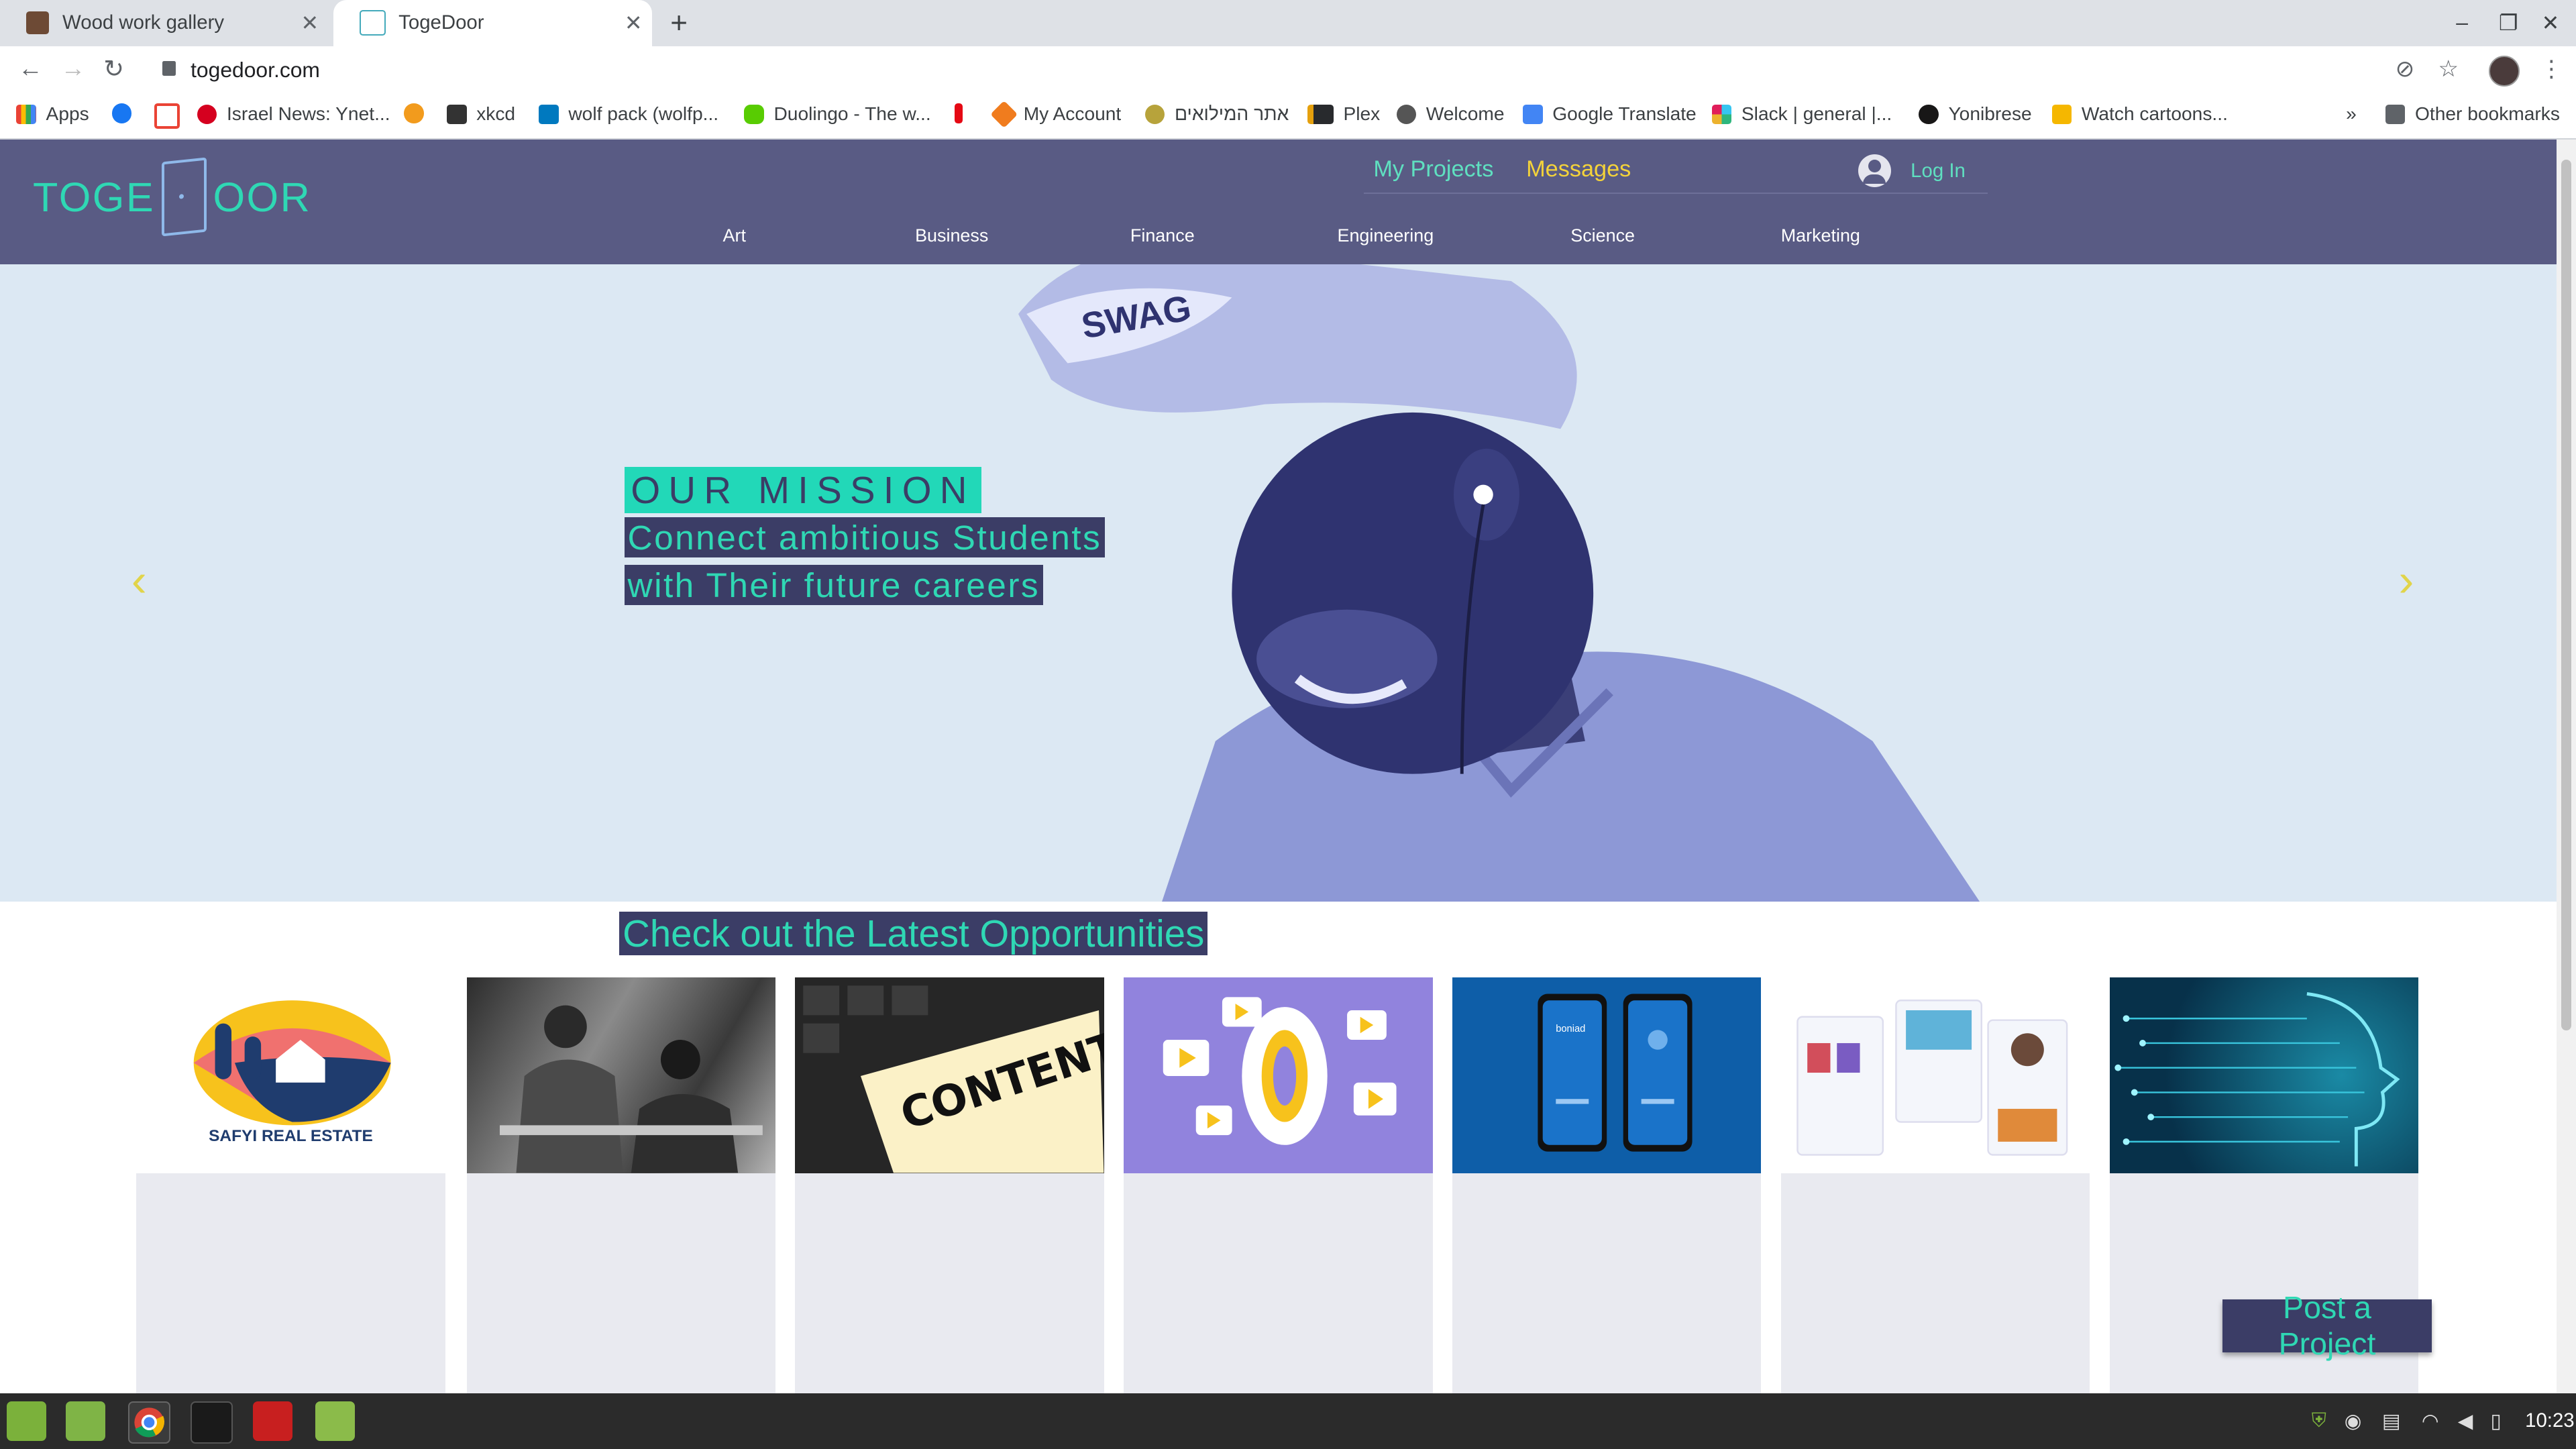 The height and width of the screenshot is (1449, 2576). What do you see at coordinates (2508, 23) in the screenshot?
I see `maximize-icon: ❐` at bounding box center [2508, 23].